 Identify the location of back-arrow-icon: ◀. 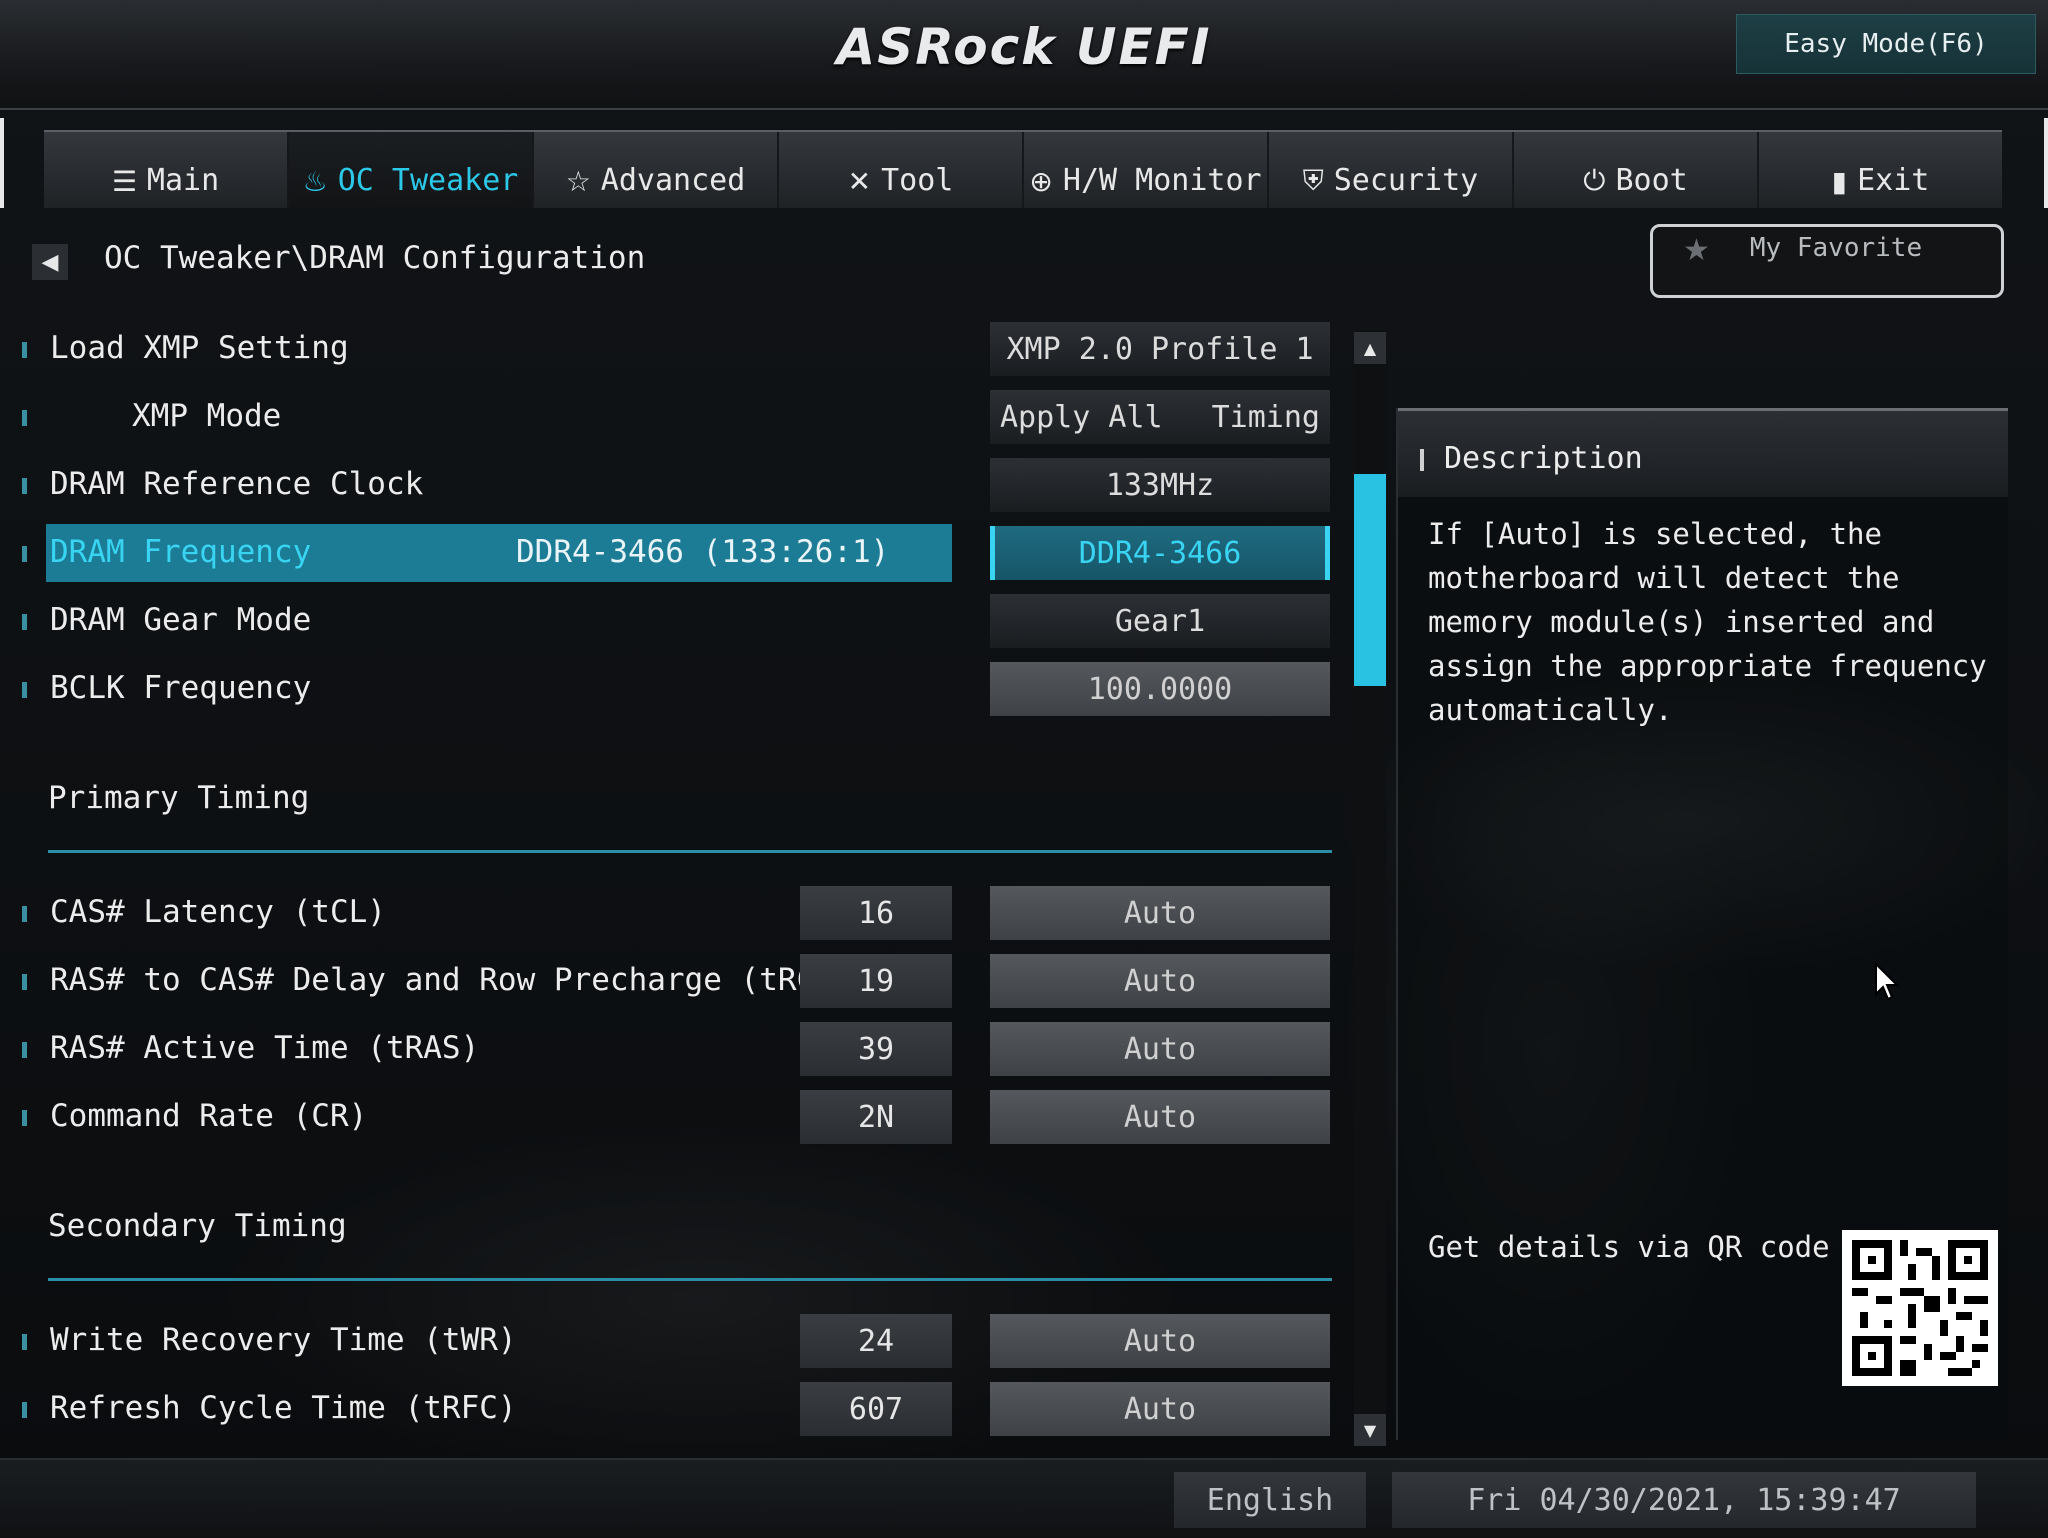
(50, 262).